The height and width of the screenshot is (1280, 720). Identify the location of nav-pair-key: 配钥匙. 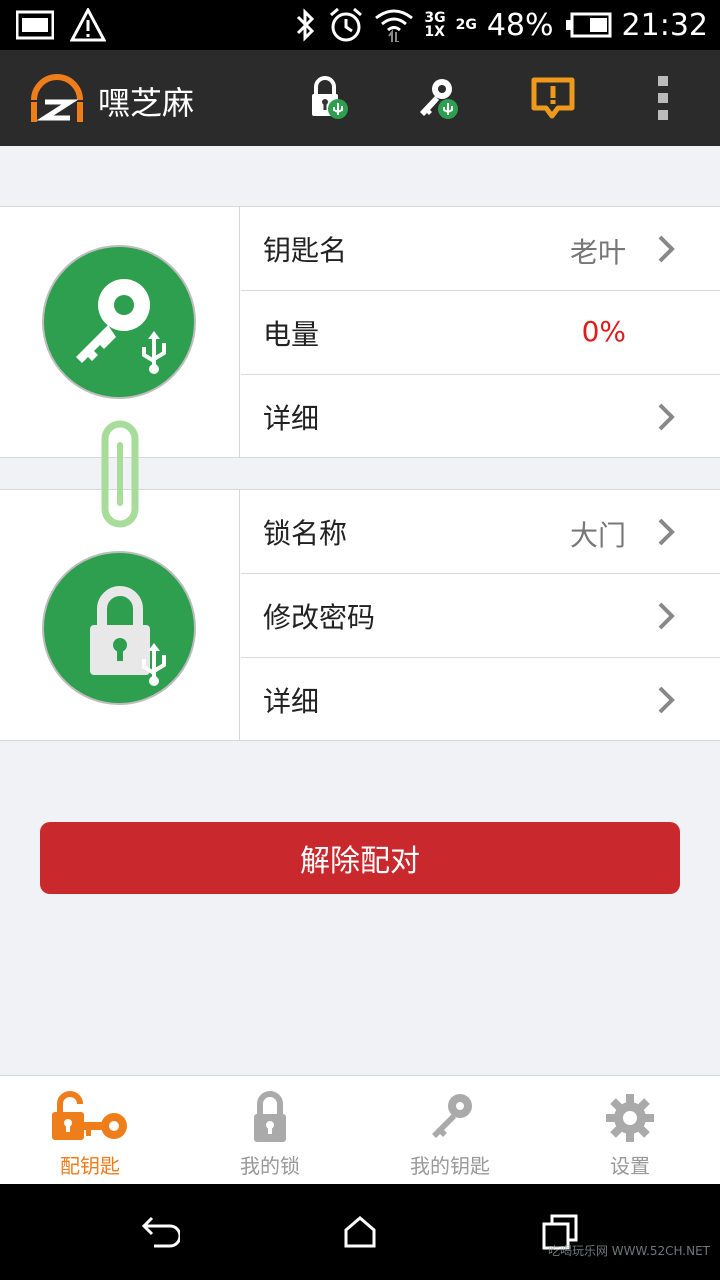
(90, 1130).